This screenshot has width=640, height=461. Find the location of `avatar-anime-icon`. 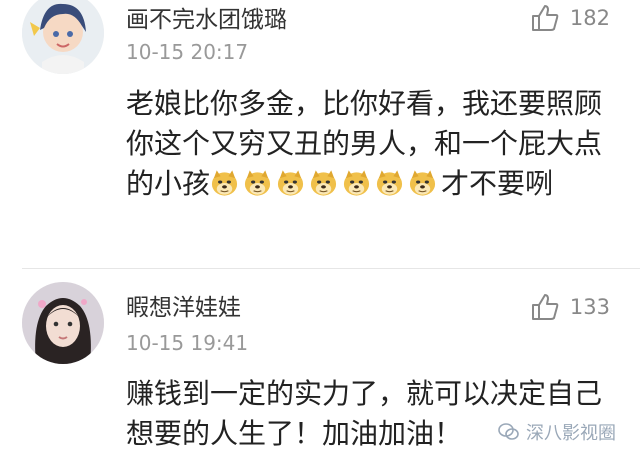

avatar-anime-icon is located at coordinates (63, 37).